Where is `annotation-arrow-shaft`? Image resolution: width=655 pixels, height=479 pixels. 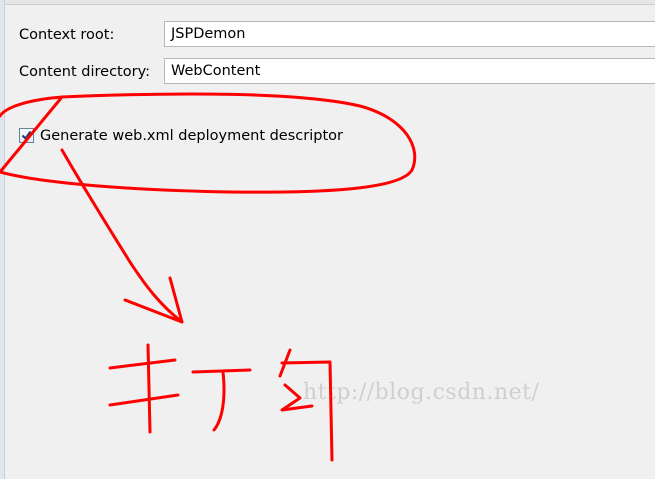
annotation-arrow-shaft is located at coordinates (122, 236).